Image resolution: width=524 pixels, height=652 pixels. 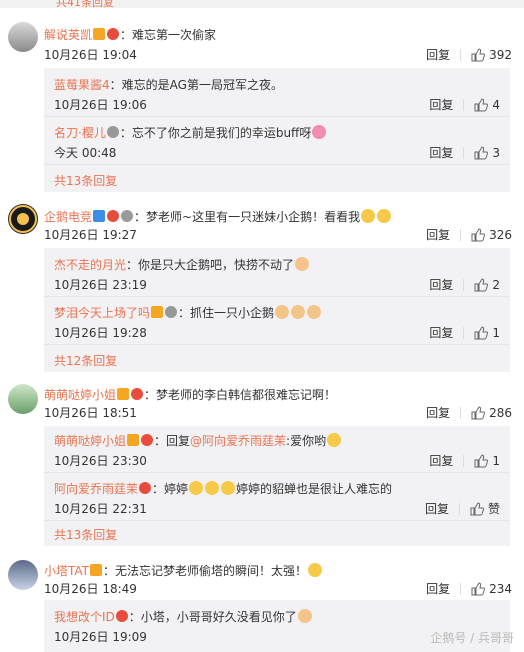 I want to click on reply-body: 阿向爱乔雨莛茉 ：婷婷 婷婷的貂蝉也是很让人难忘的, so click(x=223, y=488).